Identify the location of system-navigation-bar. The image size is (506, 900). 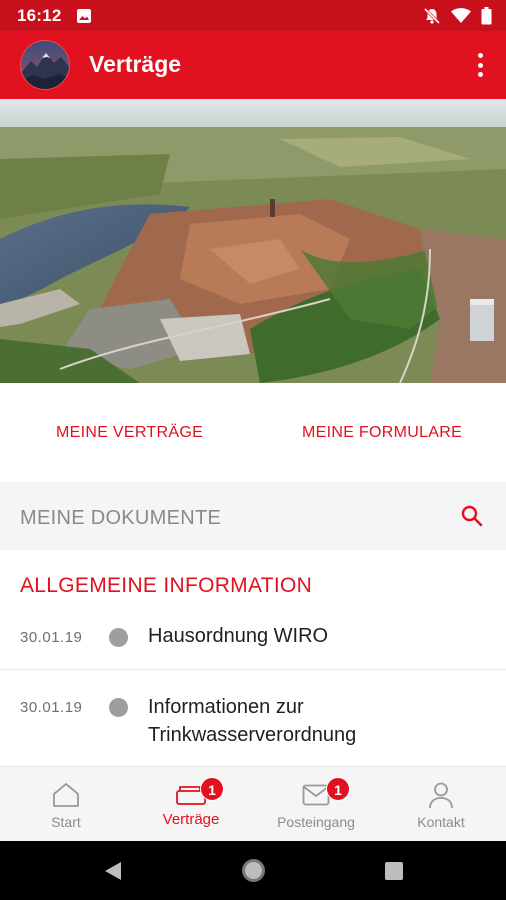
(253, 870).